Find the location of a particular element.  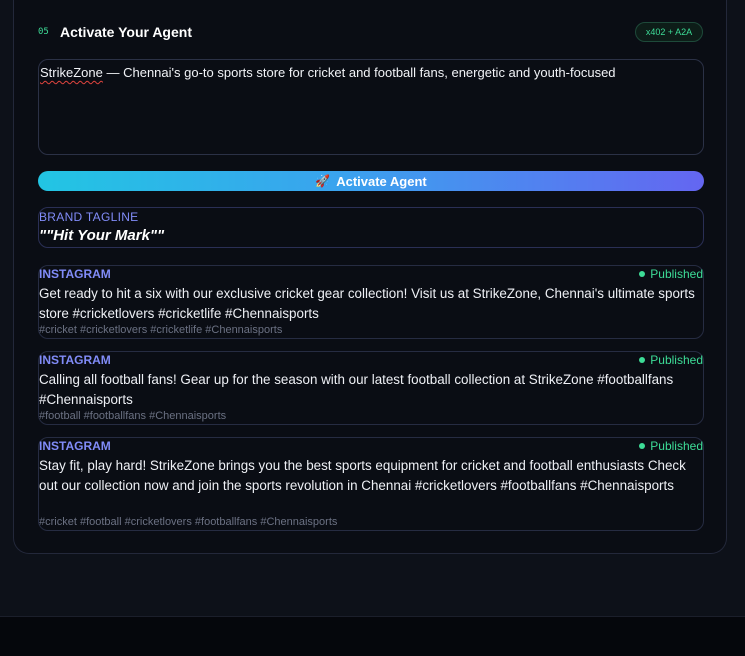

activate-agent-button: 🚀 Activate Agent is located at coordinates (371, 181).